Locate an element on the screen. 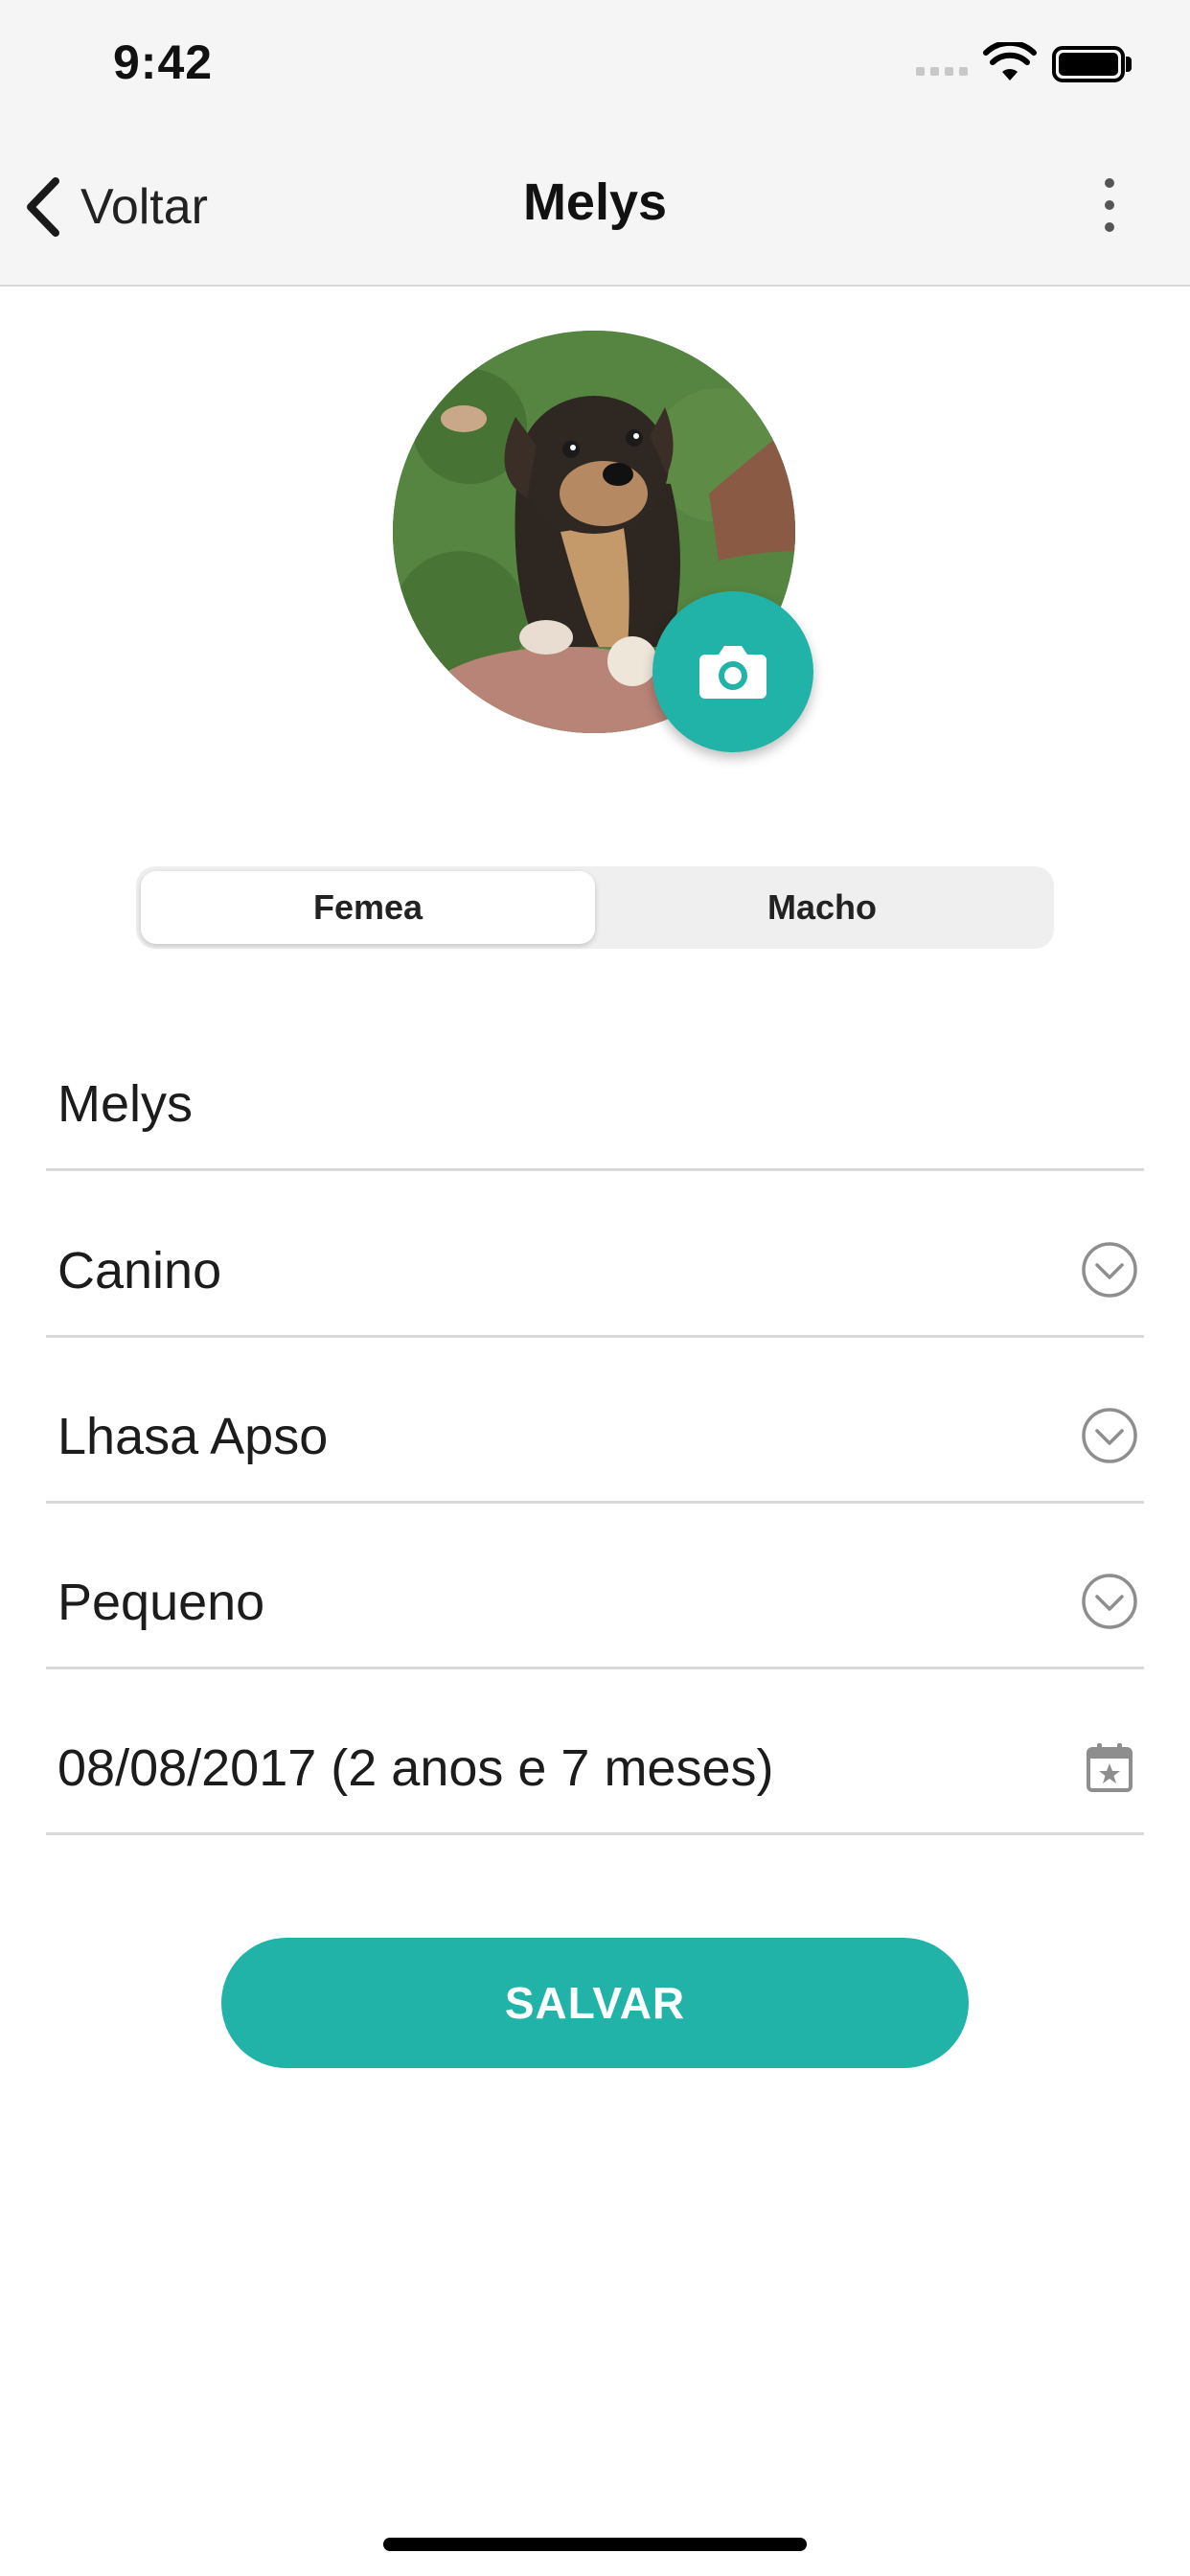 Image resolution: width=1190 pixels, height=2576 pixels. signal-icon is located at coordinates (942, 71).